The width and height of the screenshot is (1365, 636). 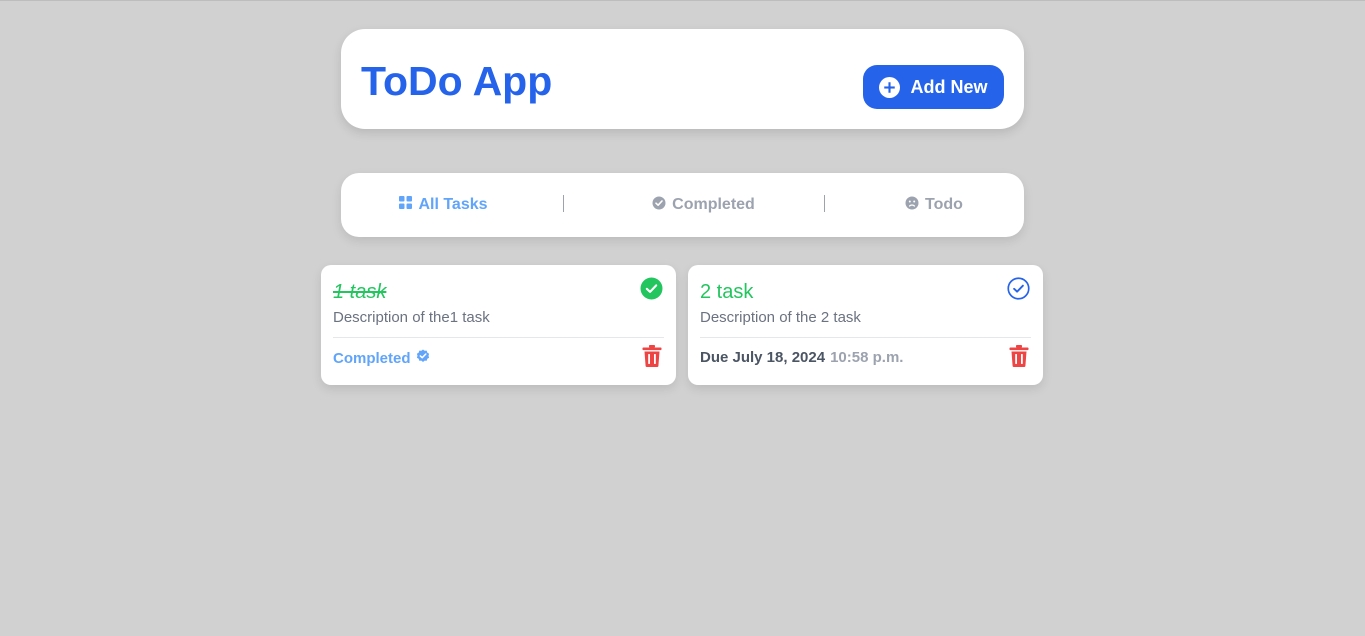 I want to click on check-circle-filled-icon, so click(x=651, y=288).